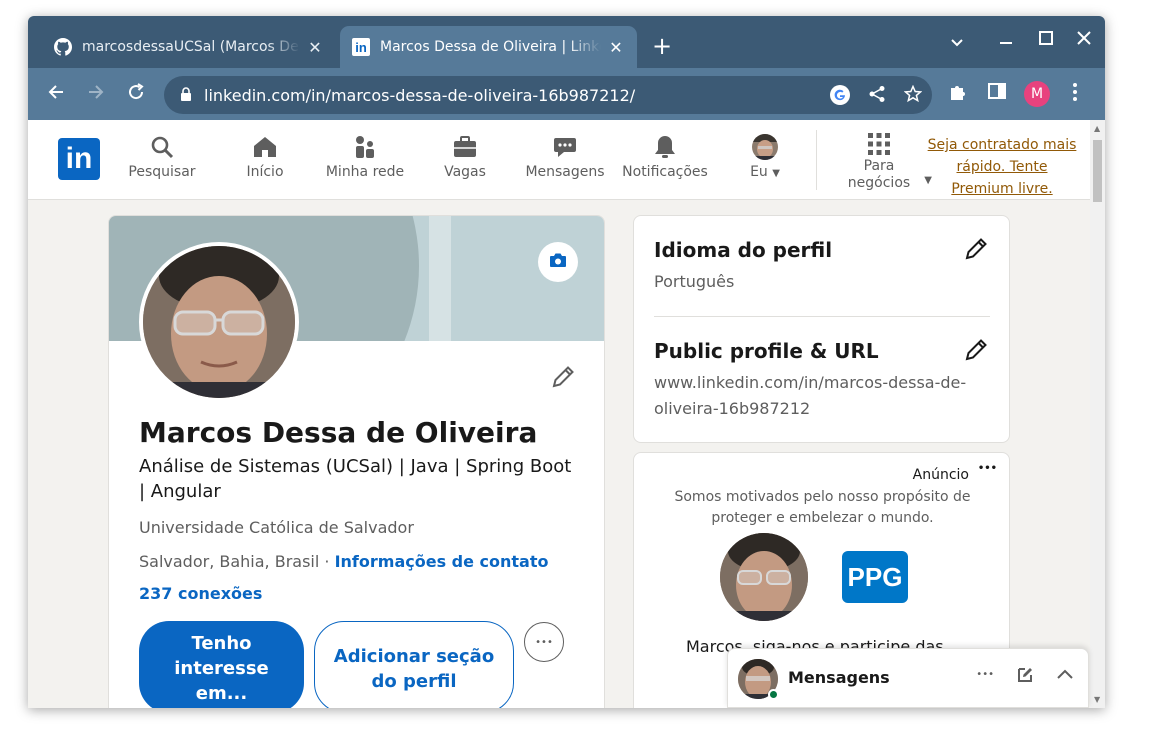 This screenshot has width=1153, height=745. I want to click on briefcase-icon, so click(465, 148).